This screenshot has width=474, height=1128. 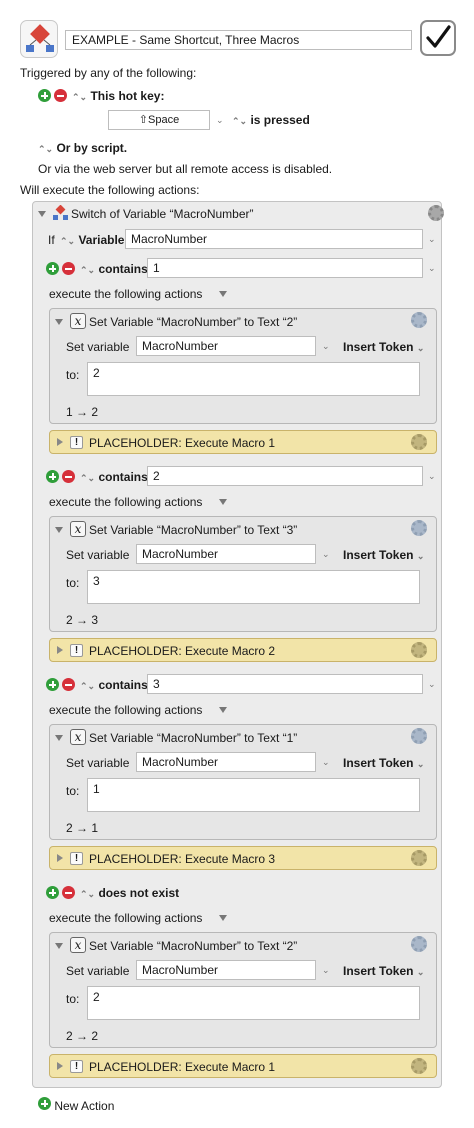 I want to click on to-text-area: 3, so click(x=253, y=587).